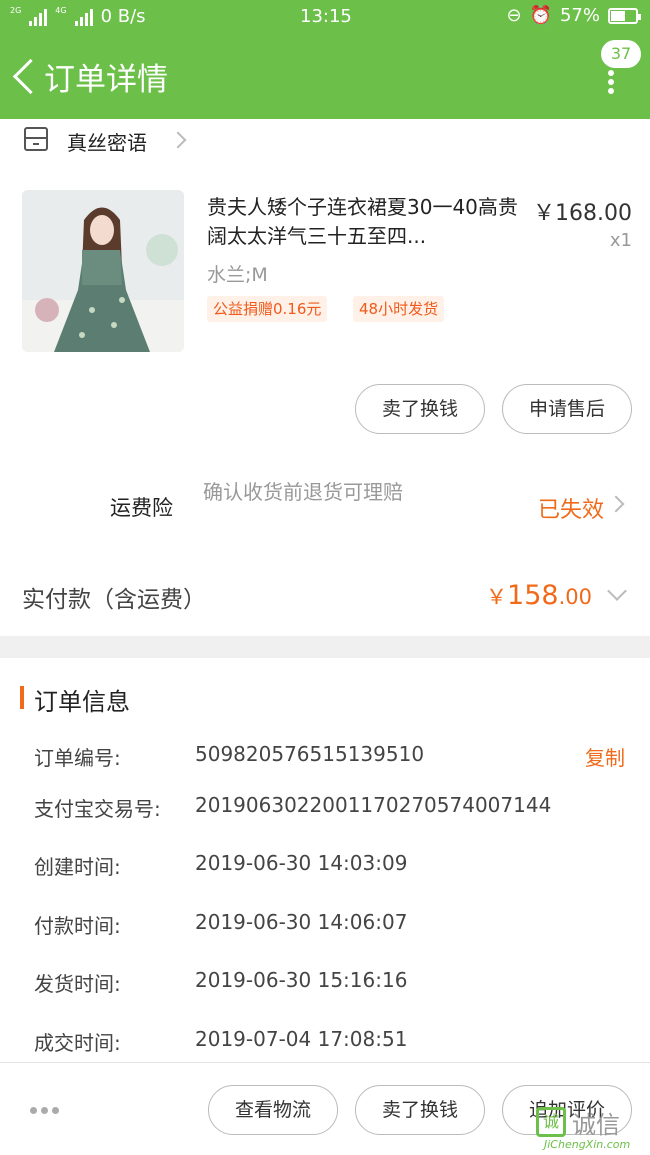  What do you see at coordinates (325, 141) in the screenshot?
I see `shop-row: 真丝密语` at bounding box center [325, 141].